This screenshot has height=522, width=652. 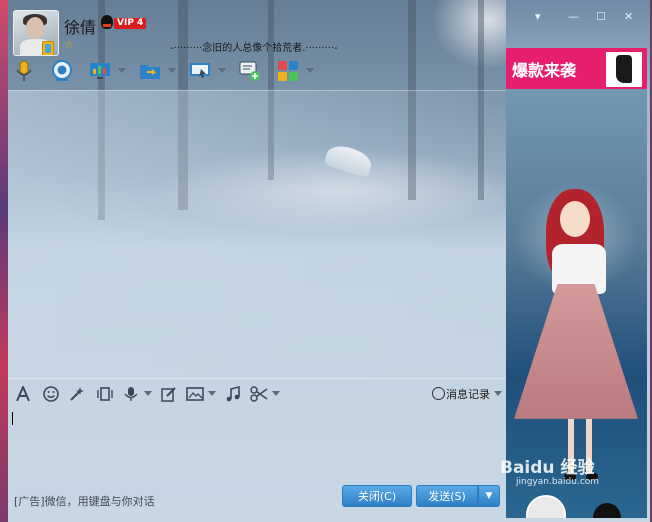 I want to click on bottom-bar: [广告]微信，用键盘与你对话 关闭(C) 发送(S) ▼, so click(x=257, y=500).